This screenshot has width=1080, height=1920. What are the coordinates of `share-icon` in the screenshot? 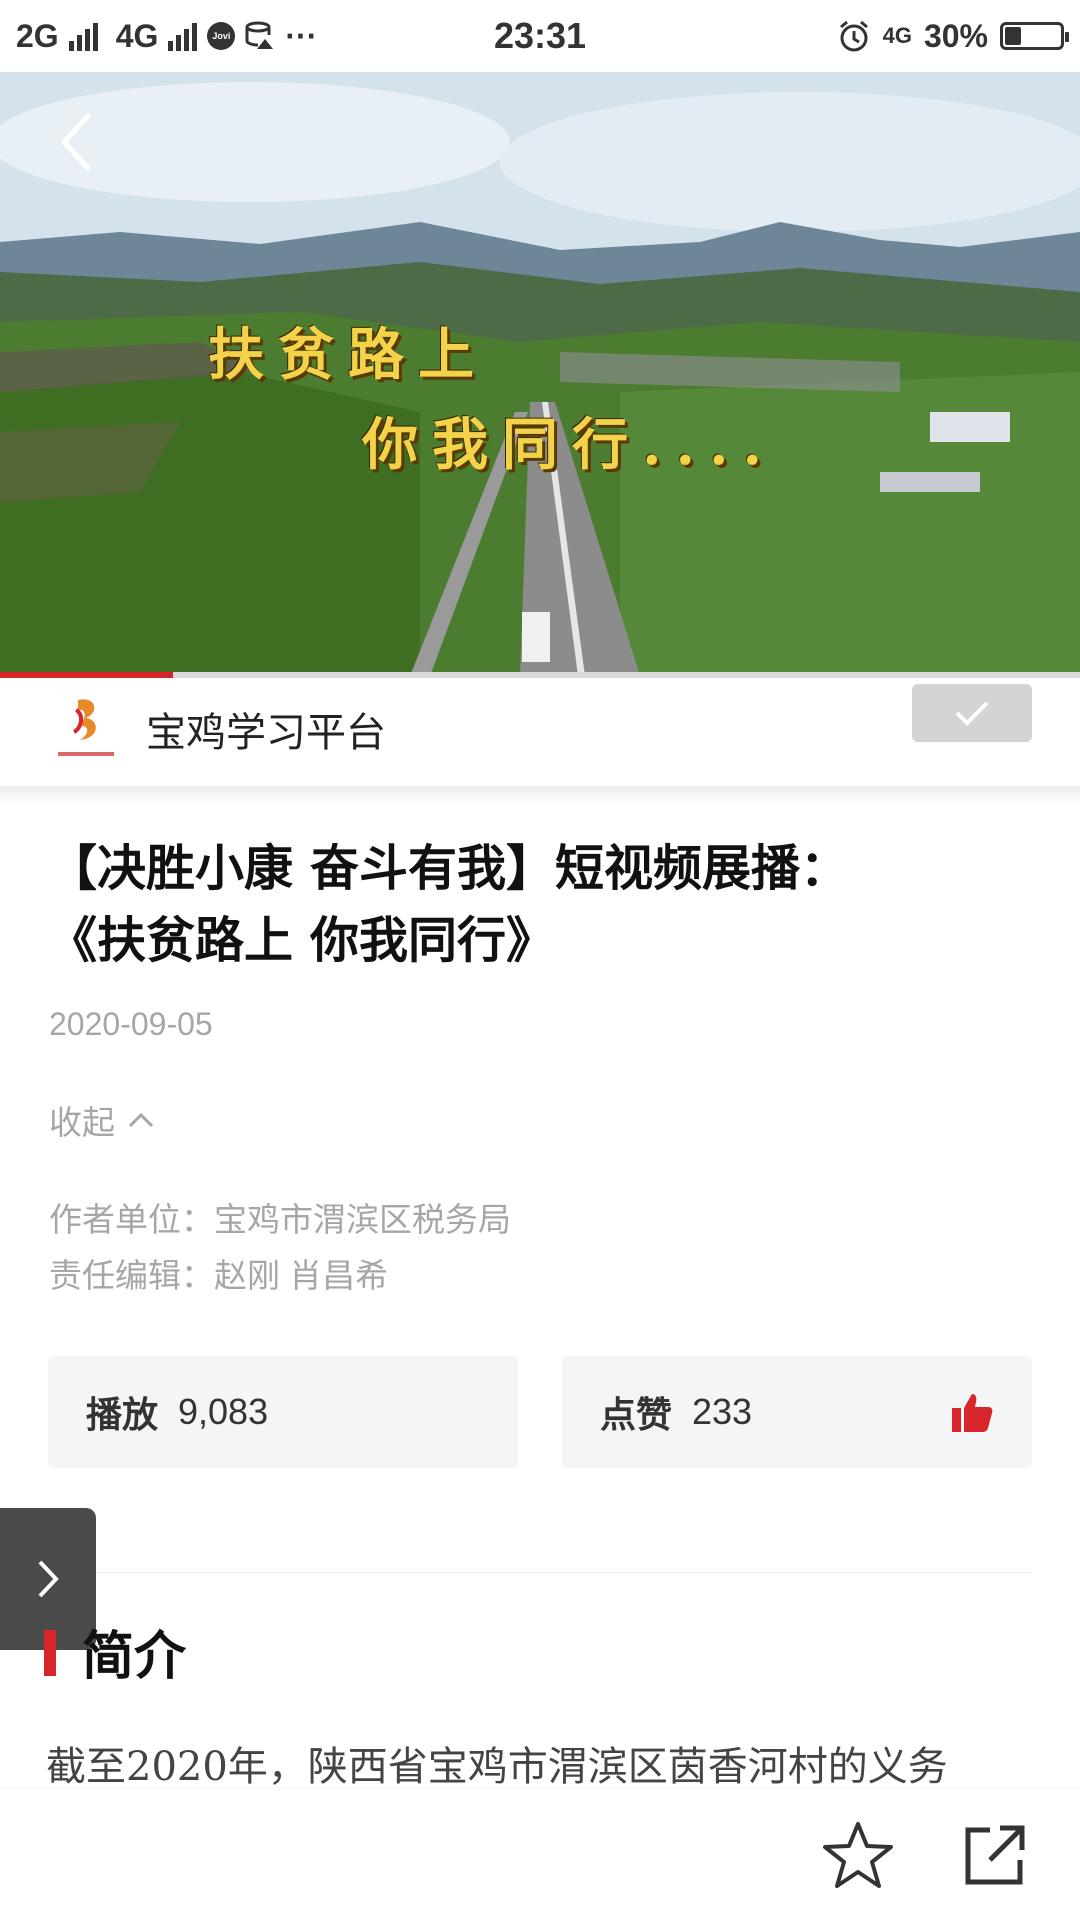 It's located at (995, 1855).